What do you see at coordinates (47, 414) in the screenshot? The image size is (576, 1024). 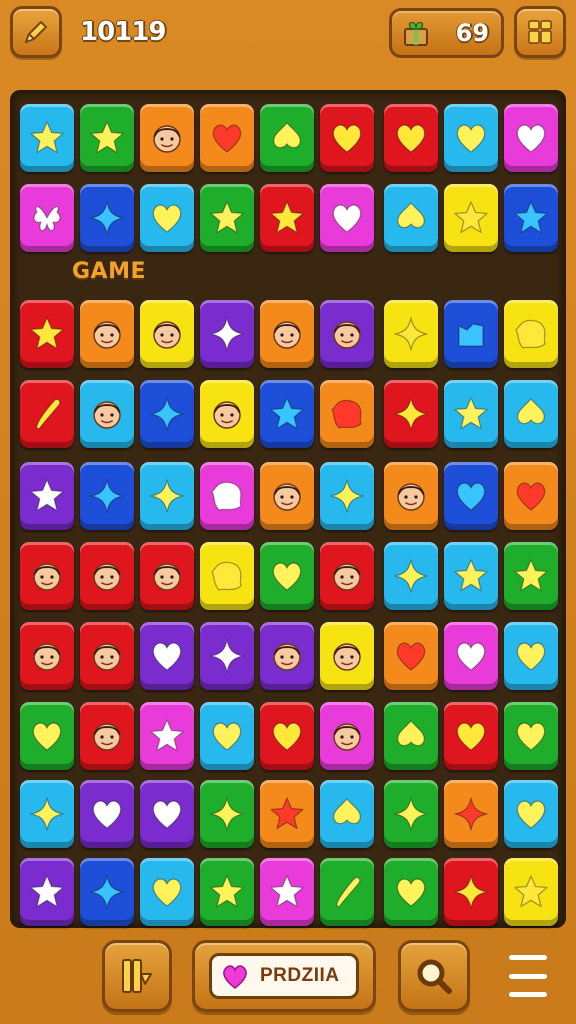 I see `tile-red-stick` at bounding box center [47, 414].